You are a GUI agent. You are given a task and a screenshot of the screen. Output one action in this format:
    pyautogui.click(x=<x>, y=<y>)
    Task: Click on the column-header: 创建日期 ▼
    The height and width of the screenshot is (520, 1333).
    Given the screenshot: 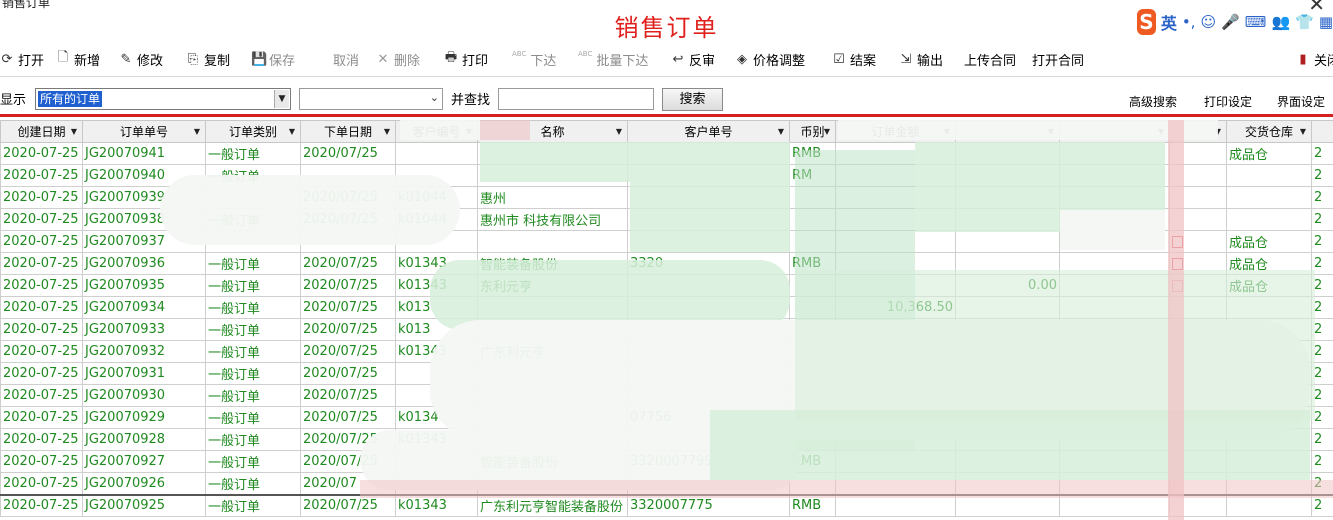 What is the action you would take?
    pyautogui.click(x=41, y=131)
    